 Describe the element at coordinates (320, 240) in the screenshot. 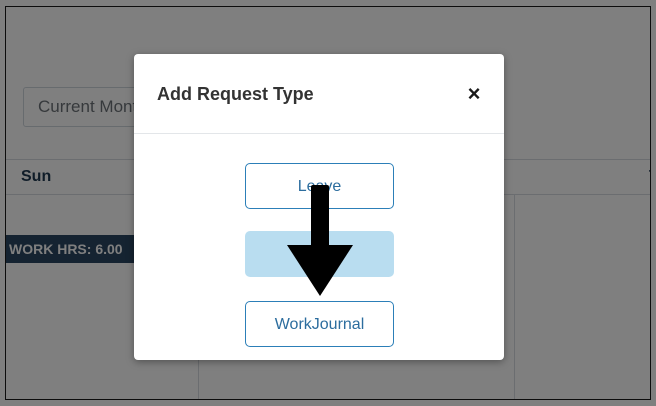

I see `down-arrow-icon` at that location.